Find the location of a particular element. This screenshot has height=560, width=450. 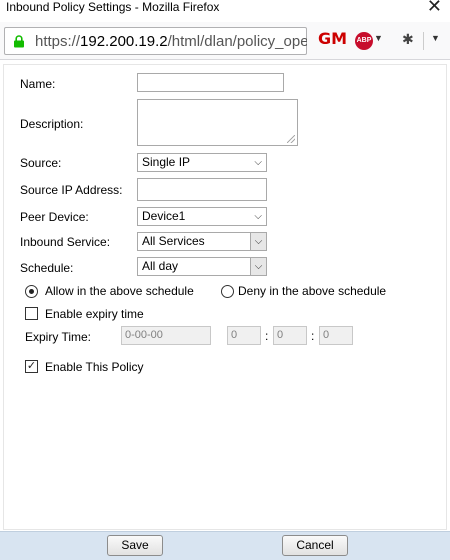

schedule-label: Schedule: is located at coordinates (47, 268).